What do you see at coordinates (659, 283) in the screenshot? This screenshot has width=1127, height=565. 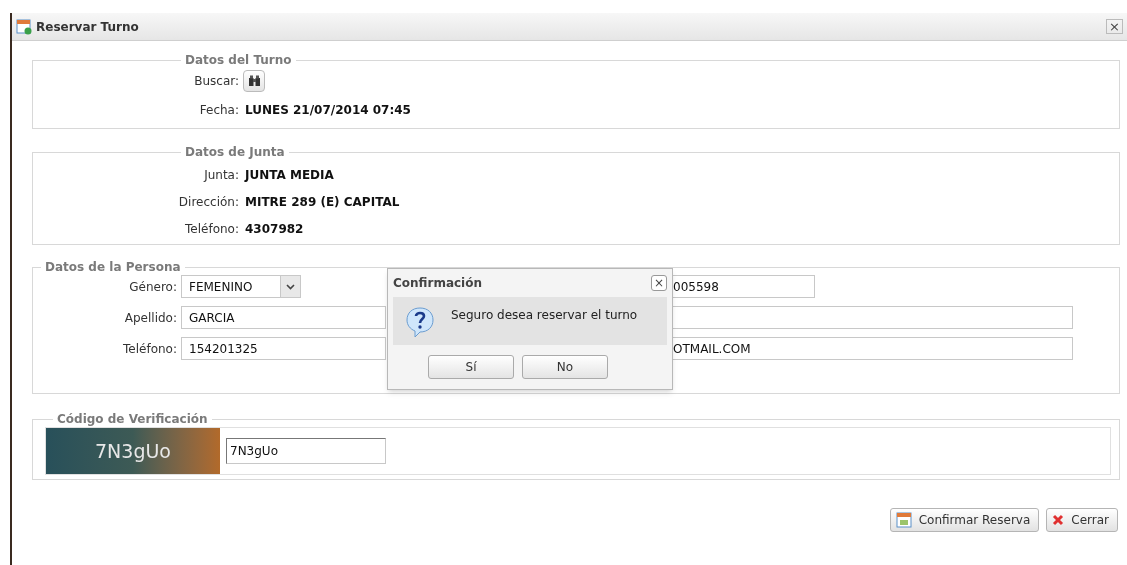 I see `dialog-close-button: ×` at bounding box center [659, 283].